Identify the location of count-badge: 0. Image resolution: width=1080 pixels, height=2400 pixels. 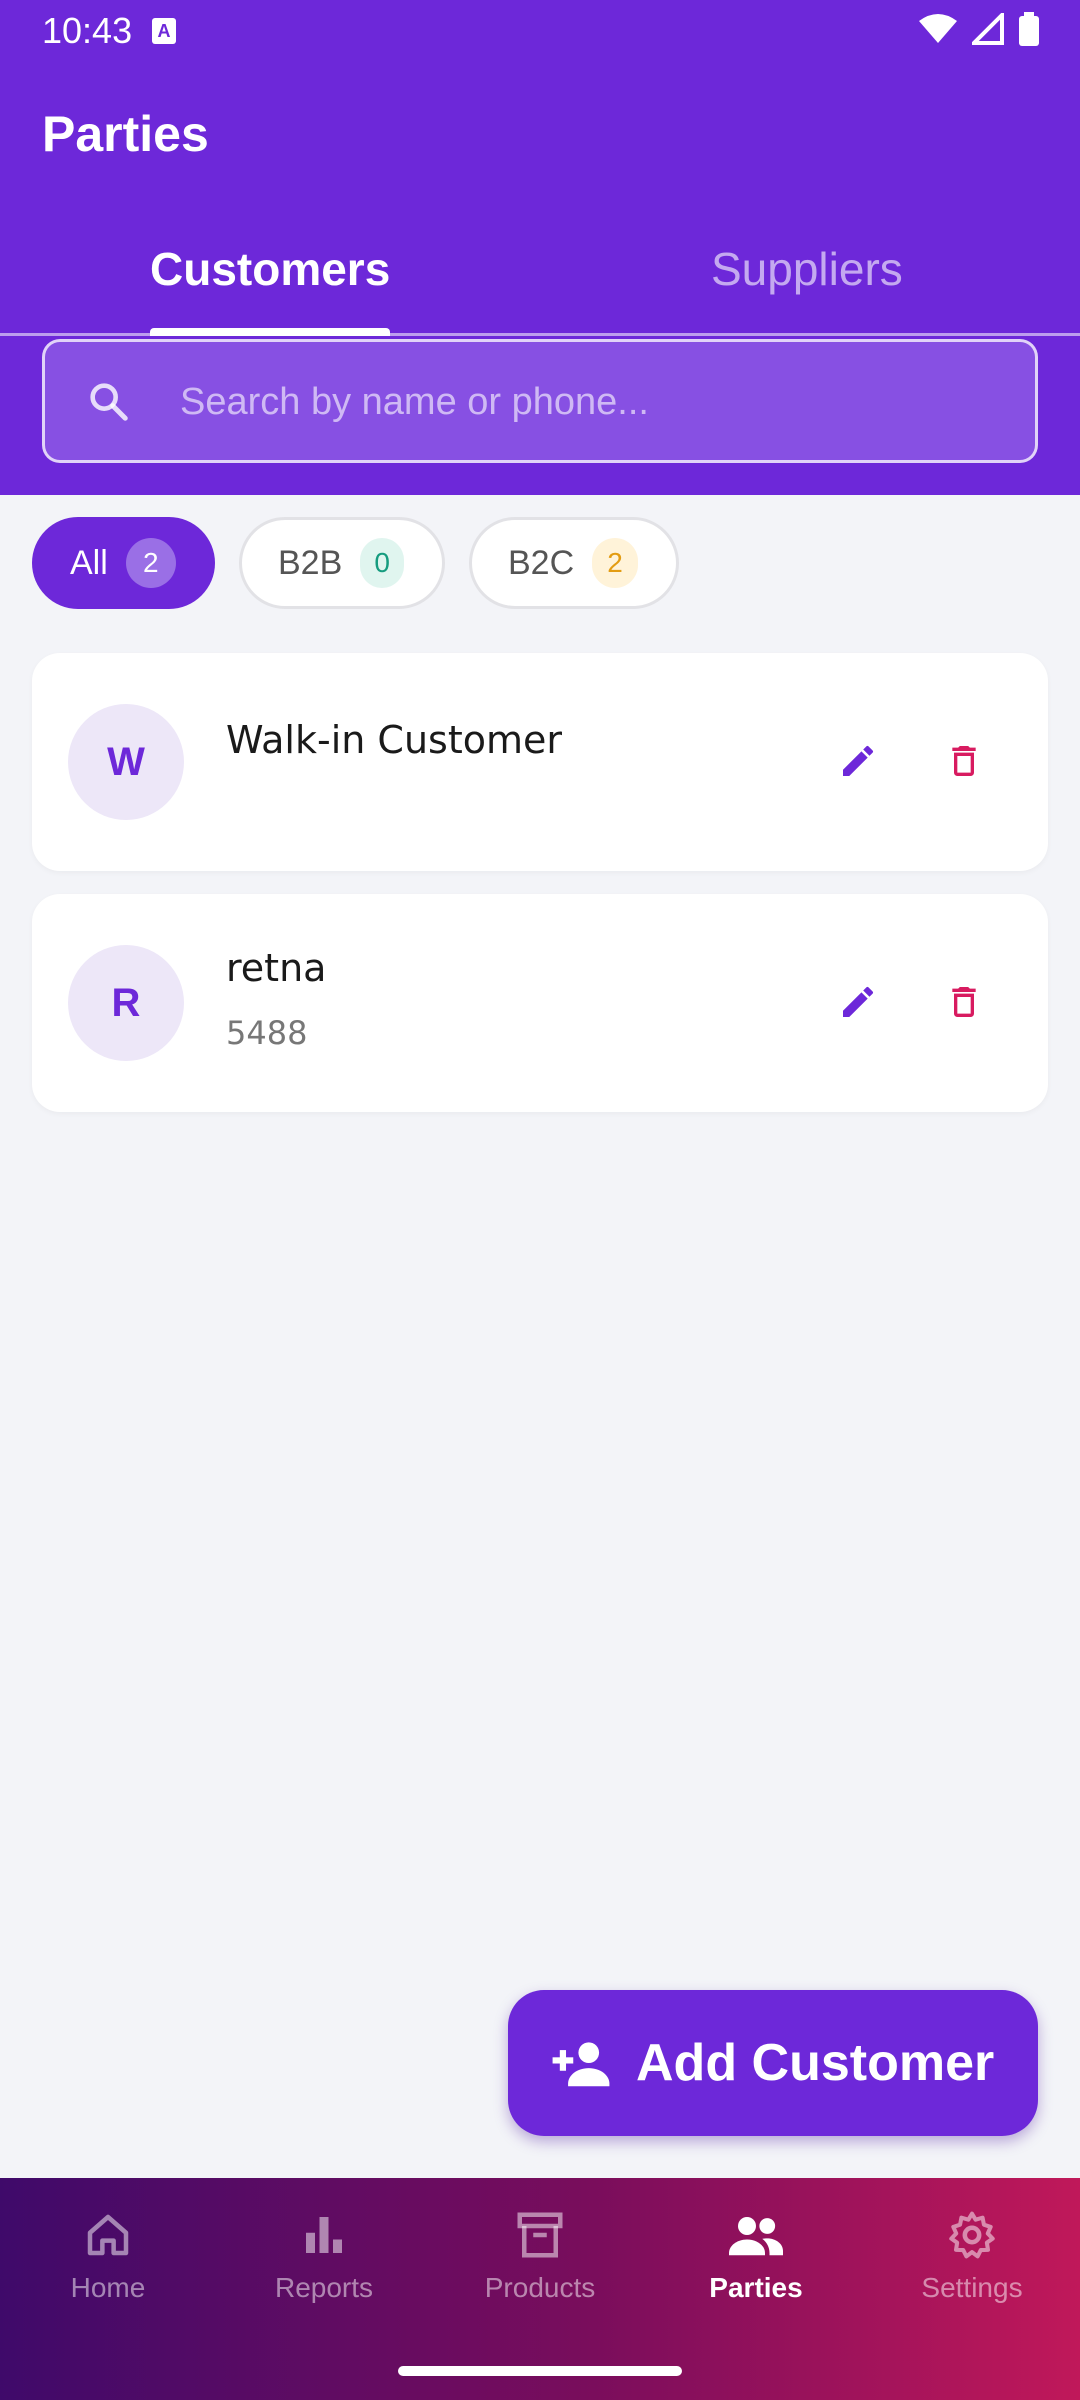
(382, 563).